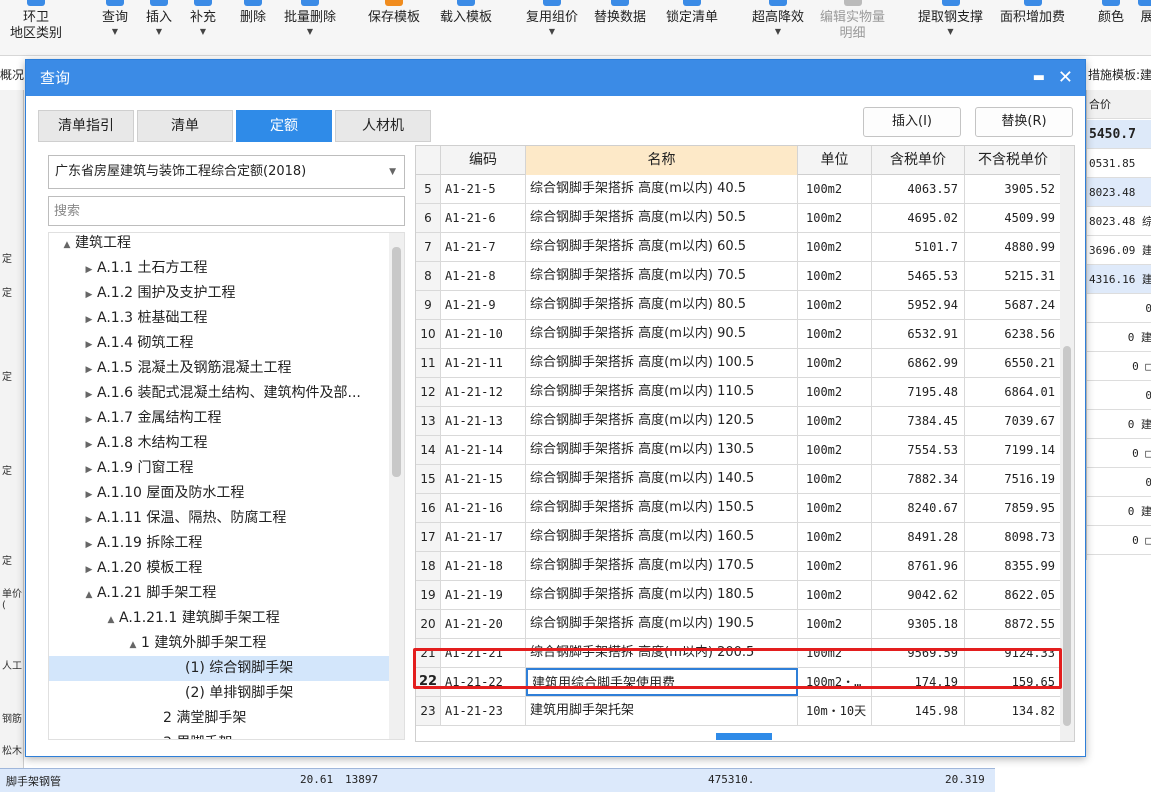 Image resolution: width=1151 pixels, height=792 pixels. Describe the element at coordinates (396, 362) in the screenshot. I see `tree-scroll-thumb` at that location.